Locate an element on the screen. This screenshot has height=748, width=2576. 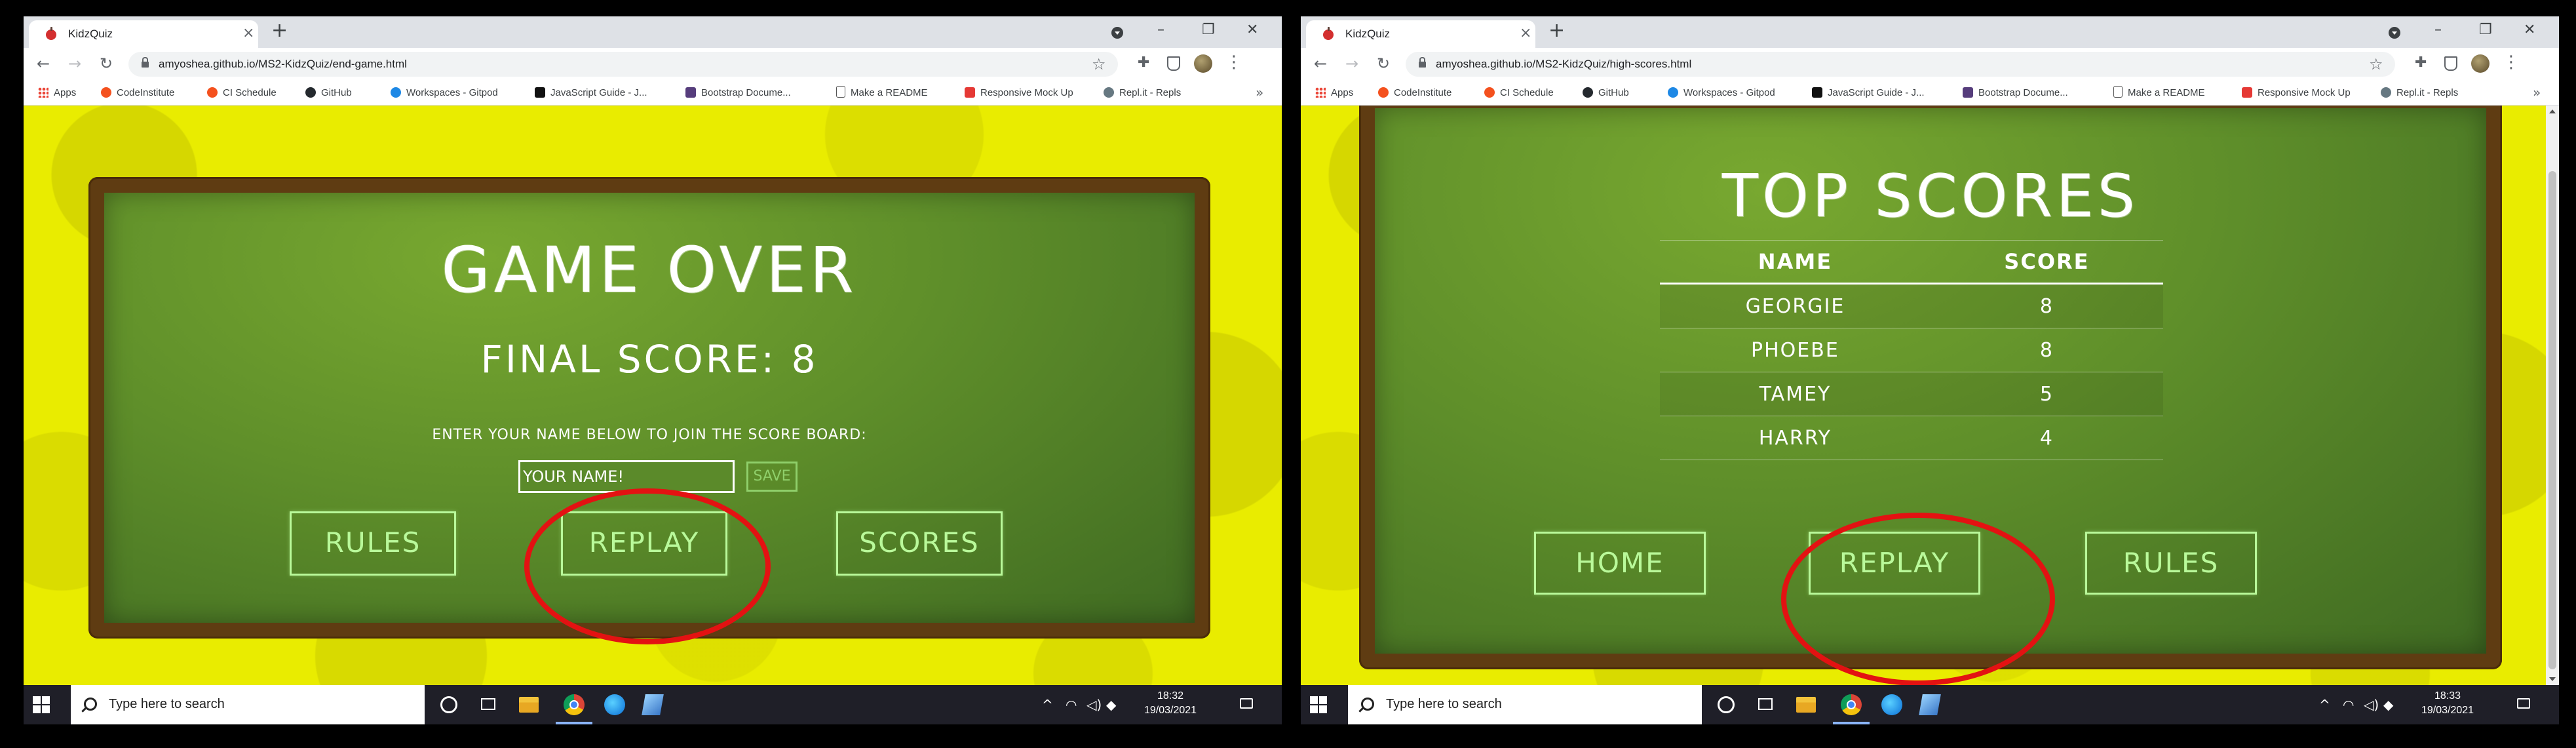
scroll-up-icon is located at coordinates (2552, 111).